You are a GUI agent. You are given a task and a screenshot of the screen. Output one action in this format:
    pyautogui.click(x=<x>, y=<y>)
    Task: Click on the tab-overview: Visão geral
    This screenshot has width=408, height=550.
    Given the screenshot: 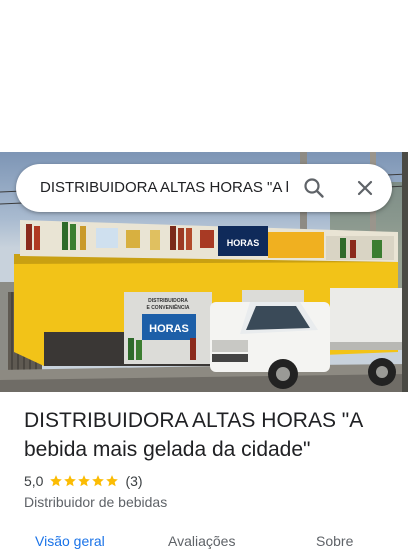 What is the action you would take?
    pyautogui.click(x=70, y=541)
    